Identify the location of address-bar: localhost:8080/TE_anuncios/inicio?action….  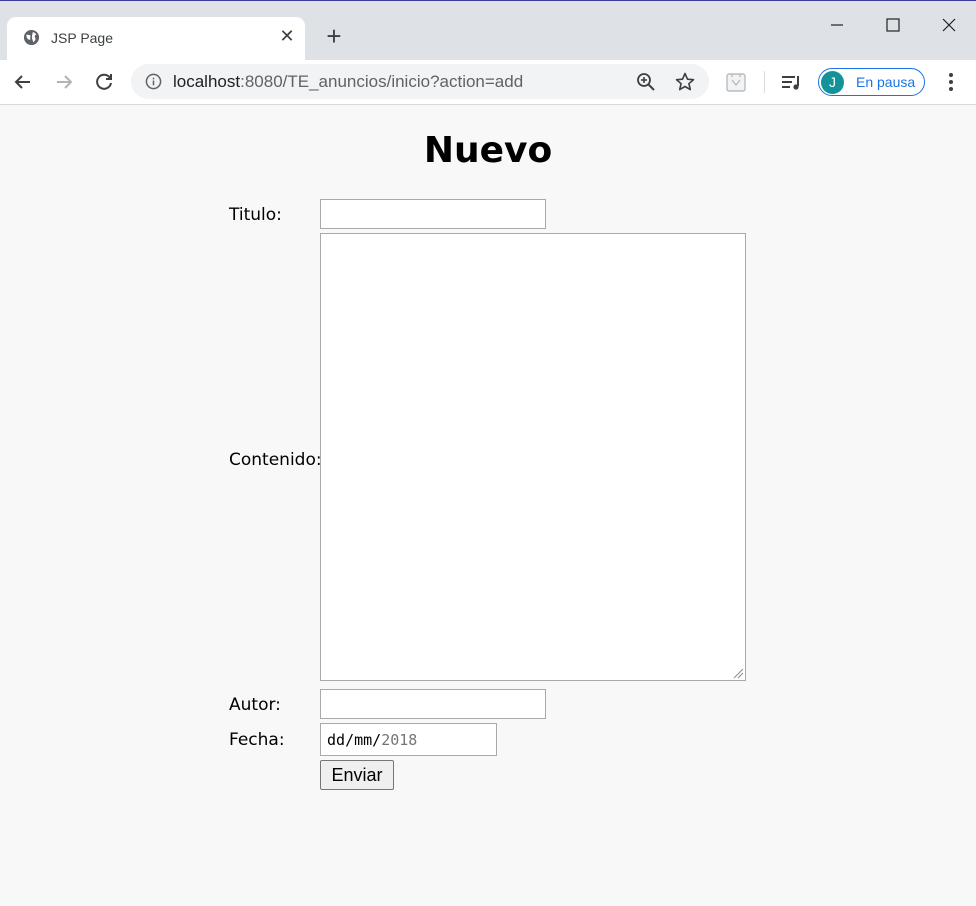
(420, 81).